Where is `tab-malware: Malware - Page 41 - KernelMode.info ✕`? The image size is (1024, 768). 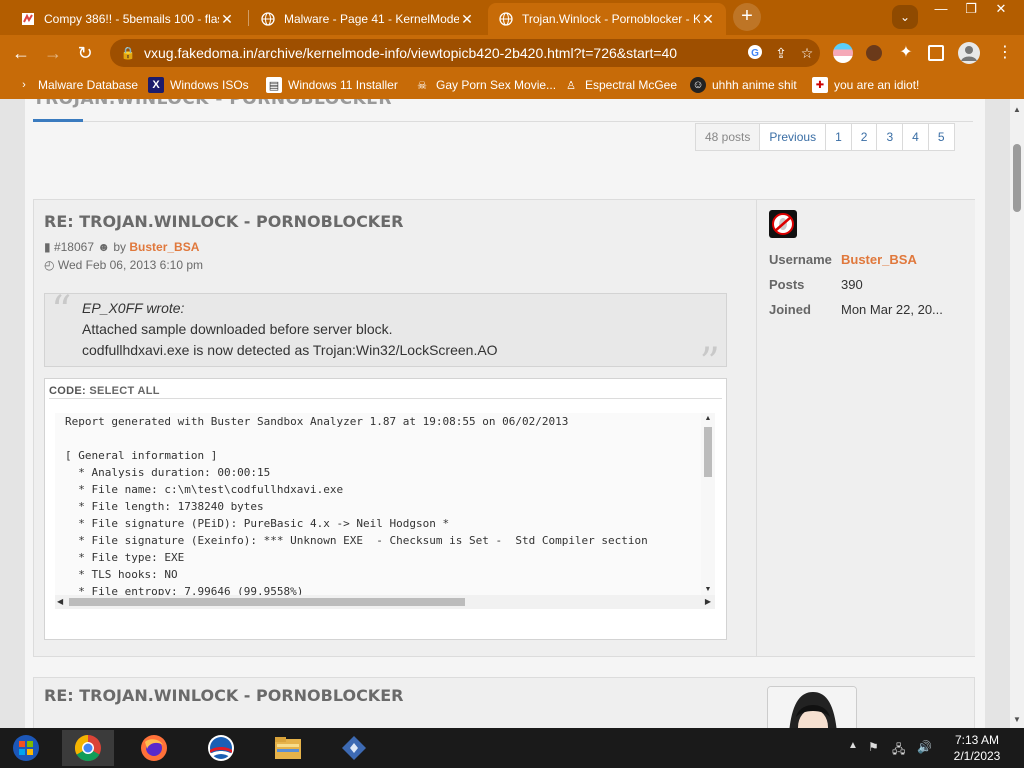 tab-malware: Malware - Page 41 - KernelMode.info ✕ is located at coordinates (367, 19).